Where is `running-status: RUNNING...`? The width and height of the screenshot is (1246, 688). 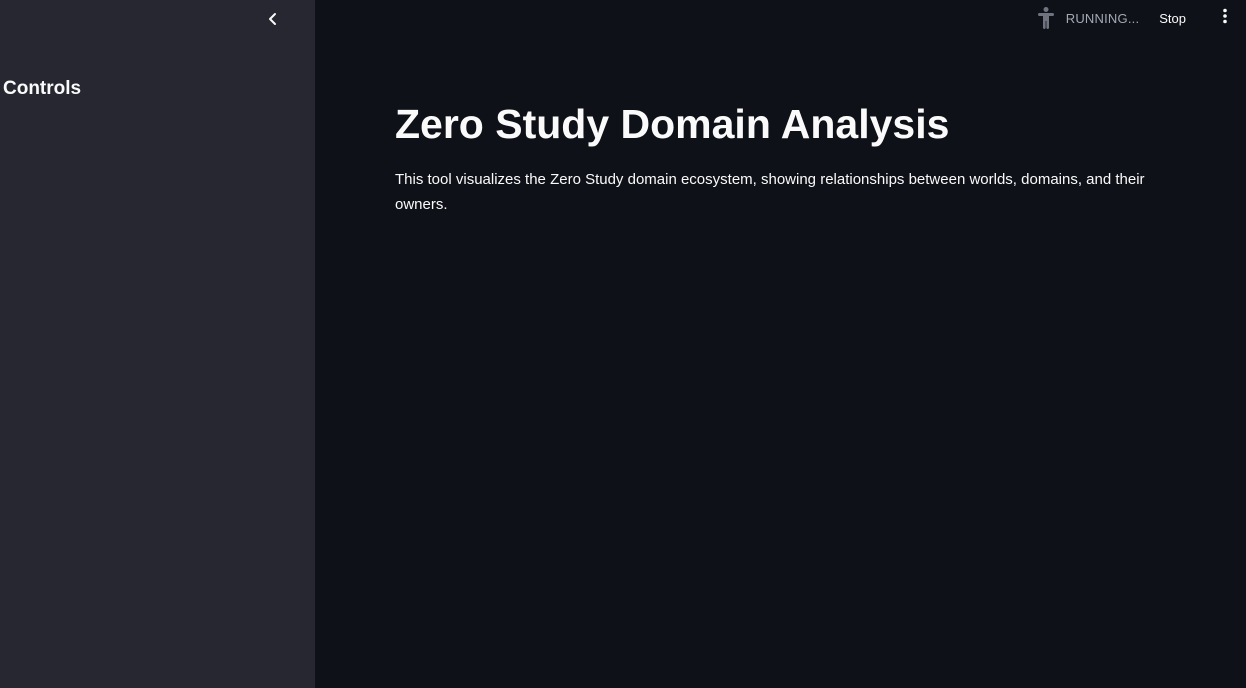
running-status: RUNNING... is located at coordinates (1087, 18).